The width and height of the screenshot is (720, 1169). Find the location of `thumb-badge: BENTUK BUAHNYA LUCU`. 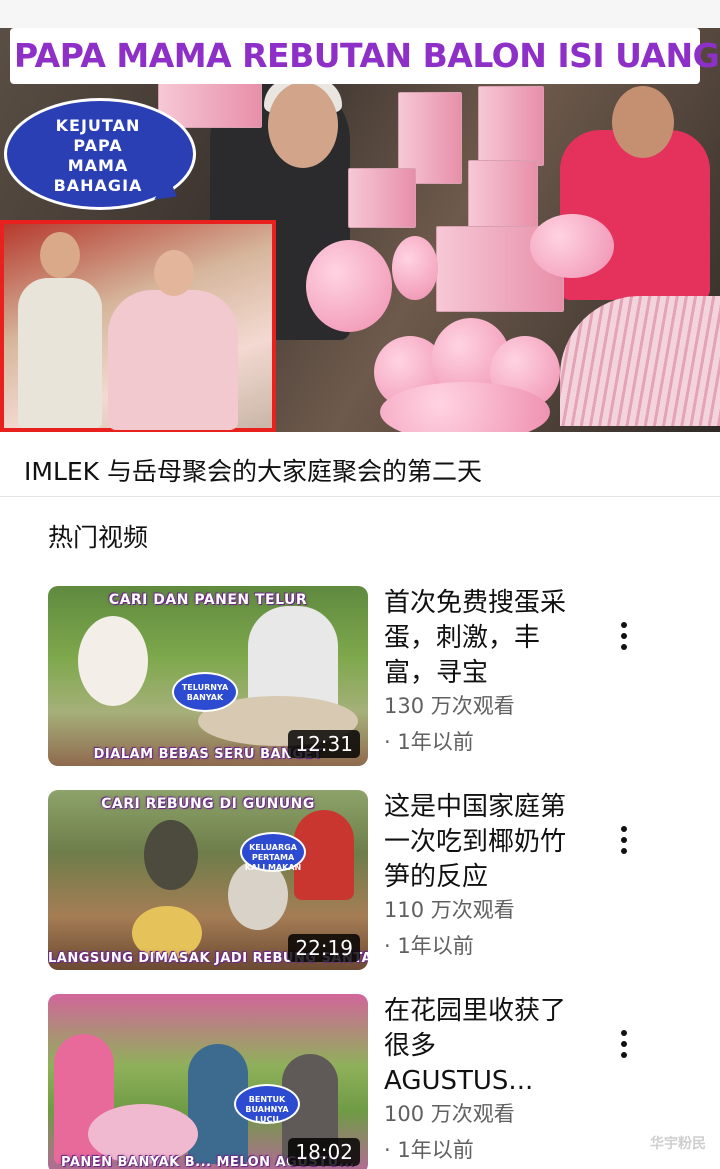

thumb-badge: BENTUK BUAHNYA LUCU is located at coordinates (267, 1104).